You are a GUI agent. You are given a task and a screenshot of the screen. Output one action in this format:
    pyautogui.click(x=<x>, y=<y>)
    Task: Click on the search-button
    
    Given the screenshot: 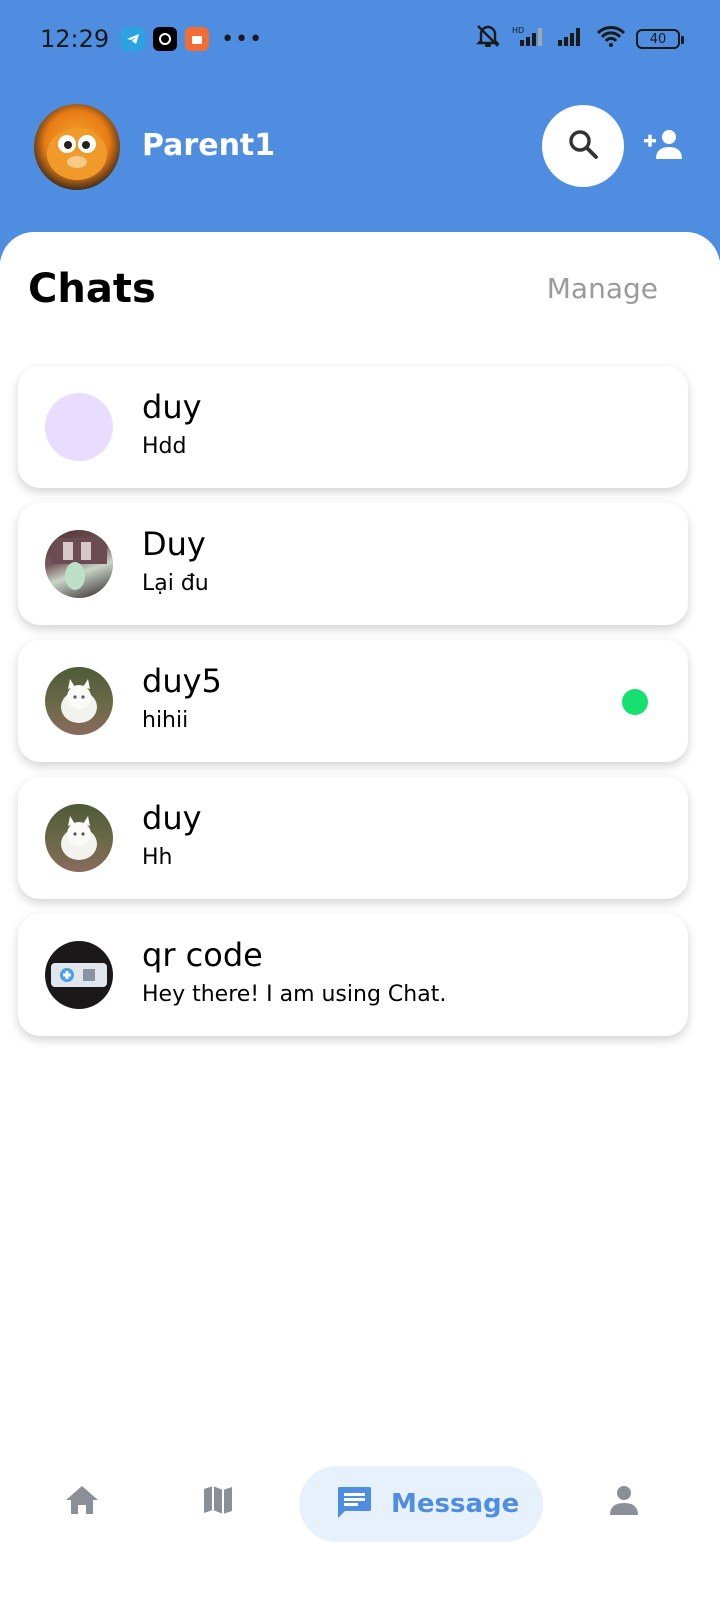 What is the action you would take?
    pyautogui.click(x=583, y=146)
    